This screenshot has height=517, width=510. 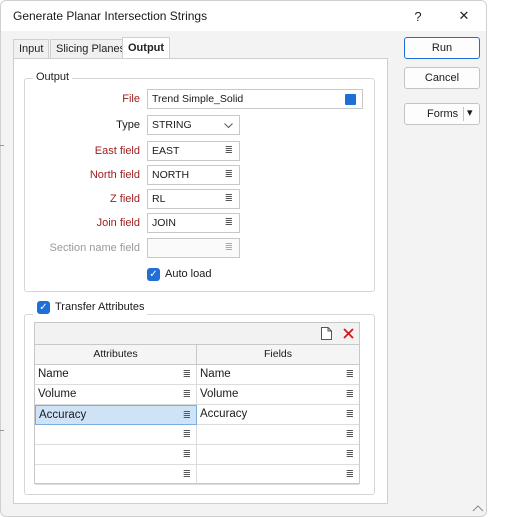 What do you see at coordinates (326, 333) in the screenshot?
I see `new-file-icon` at bounding box center [326, 333].